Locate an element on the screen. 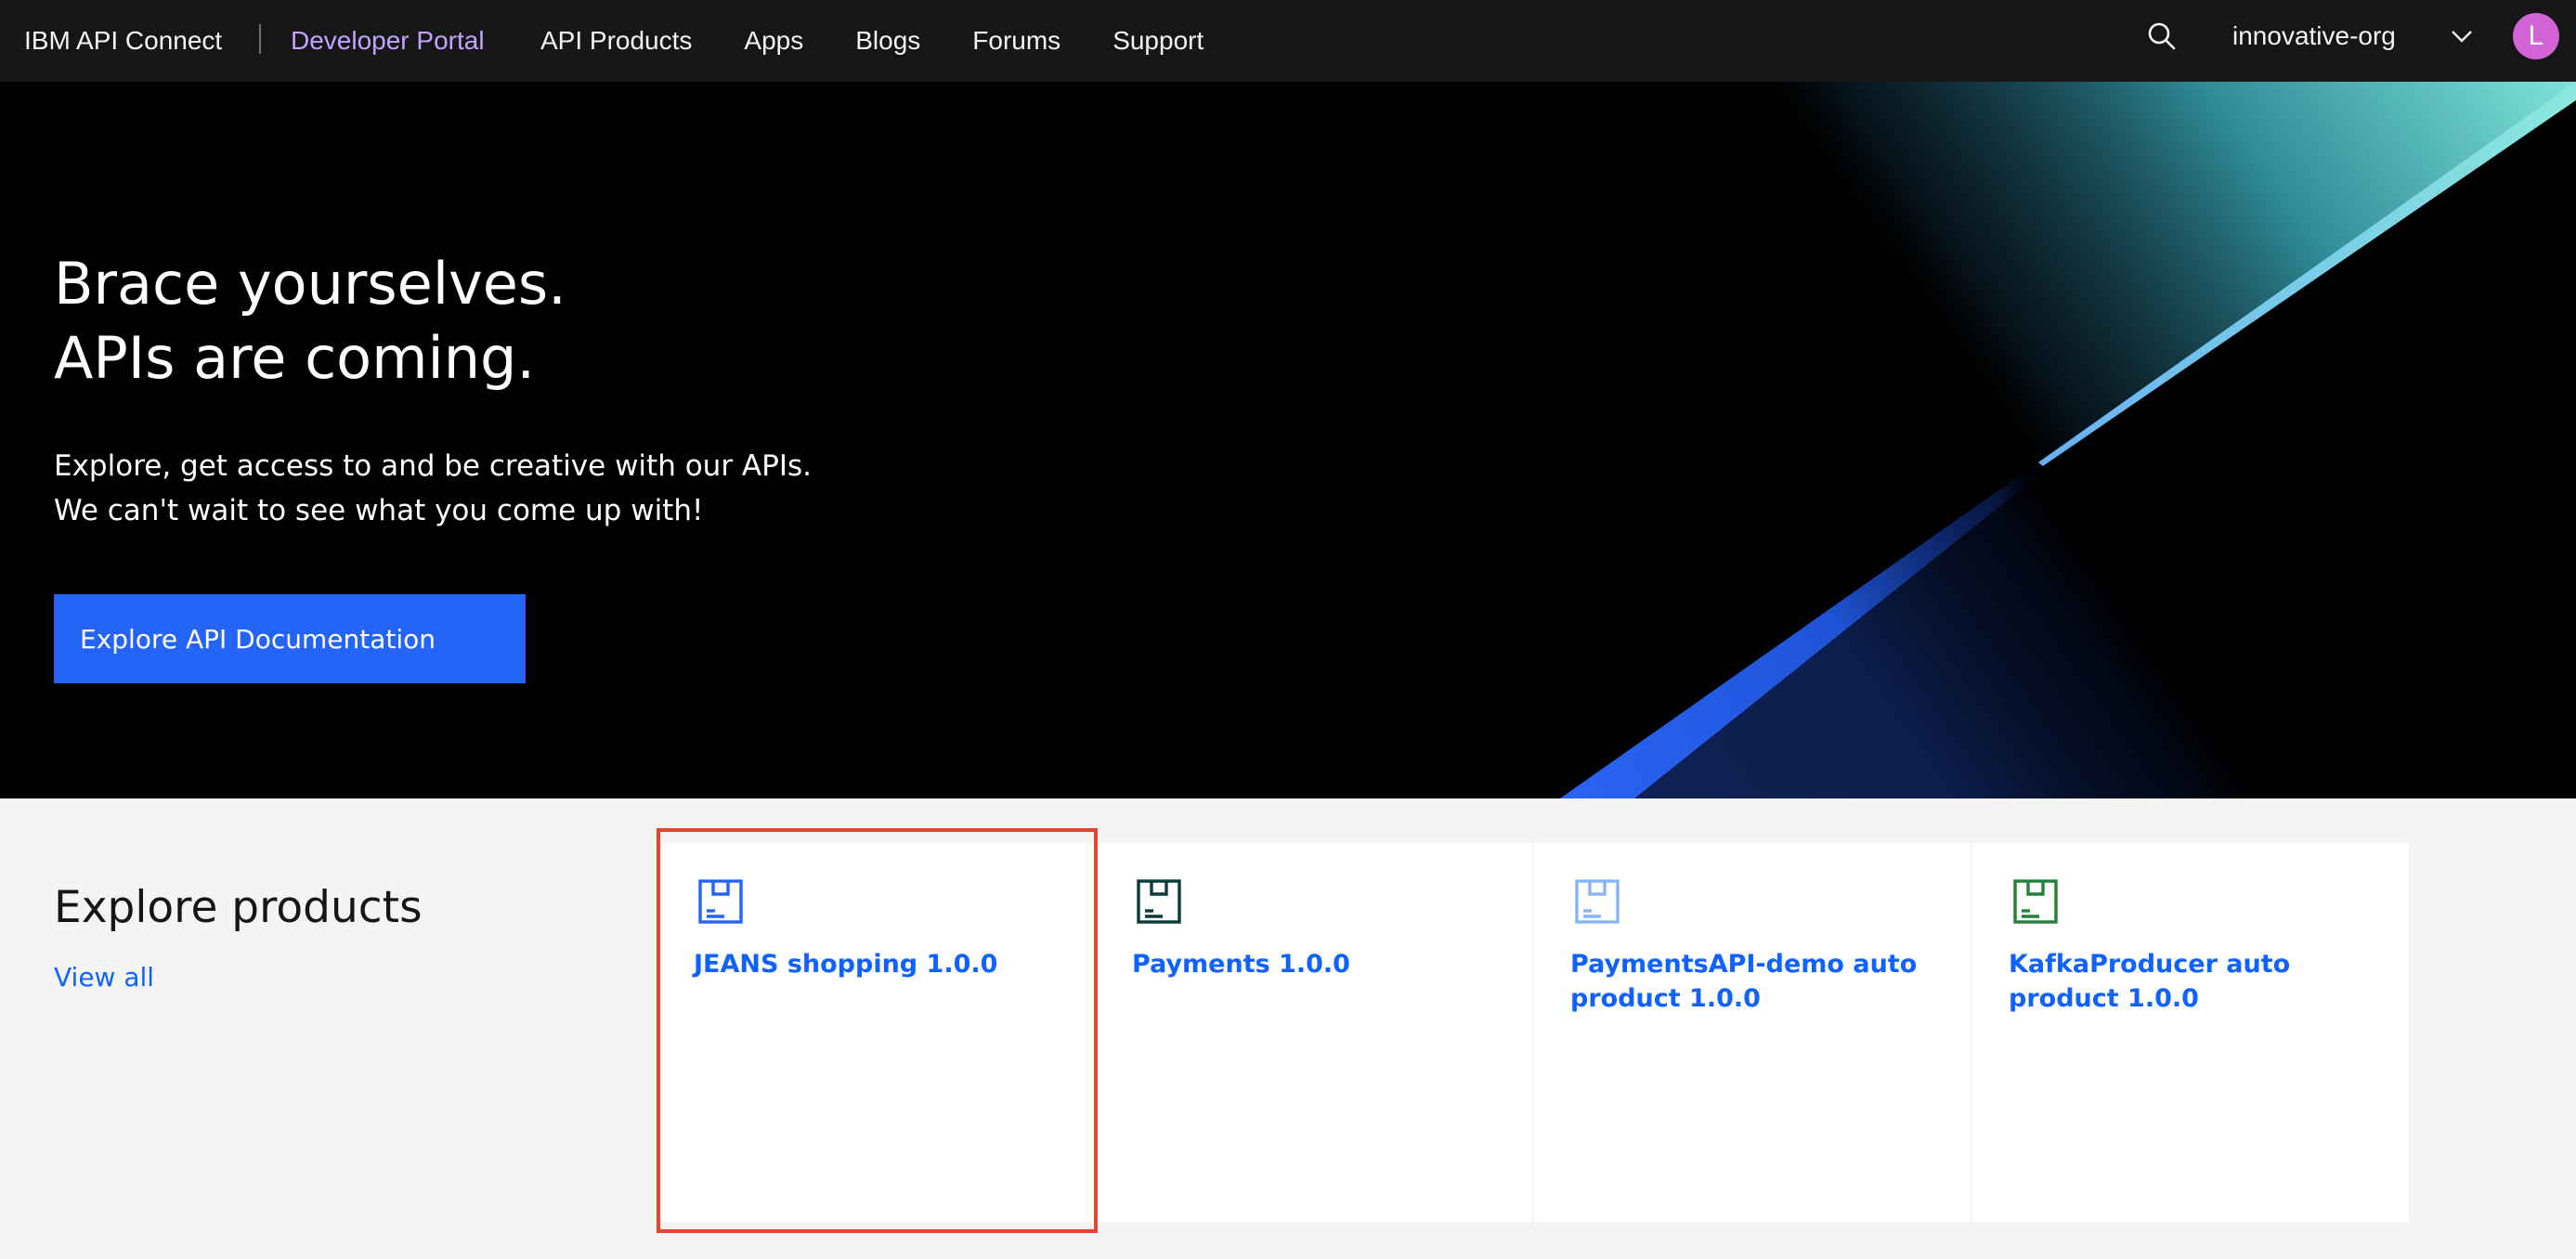  product-card-jeans-shopping: JEANS shopping 1.0.0 is located at coordinates (876, 1032).